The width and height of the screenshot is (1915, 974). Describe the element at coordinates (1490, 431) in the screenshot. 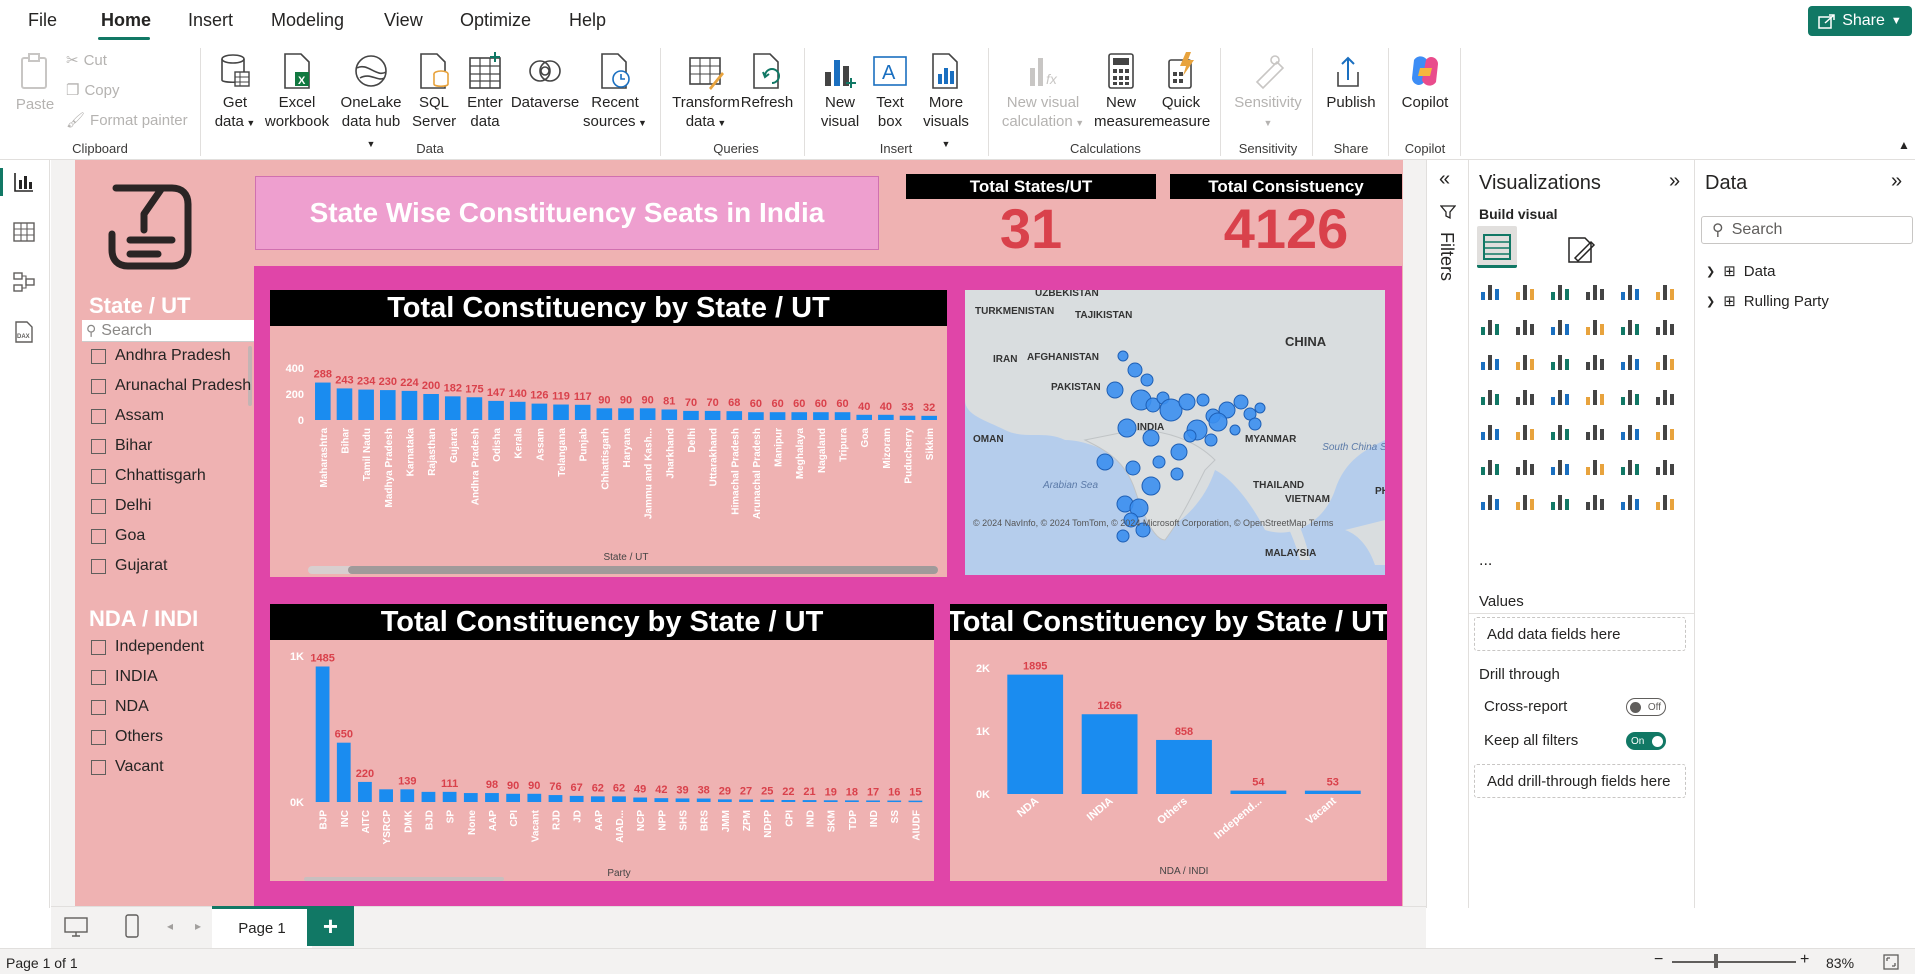

I see `kpi-icon` at that location.